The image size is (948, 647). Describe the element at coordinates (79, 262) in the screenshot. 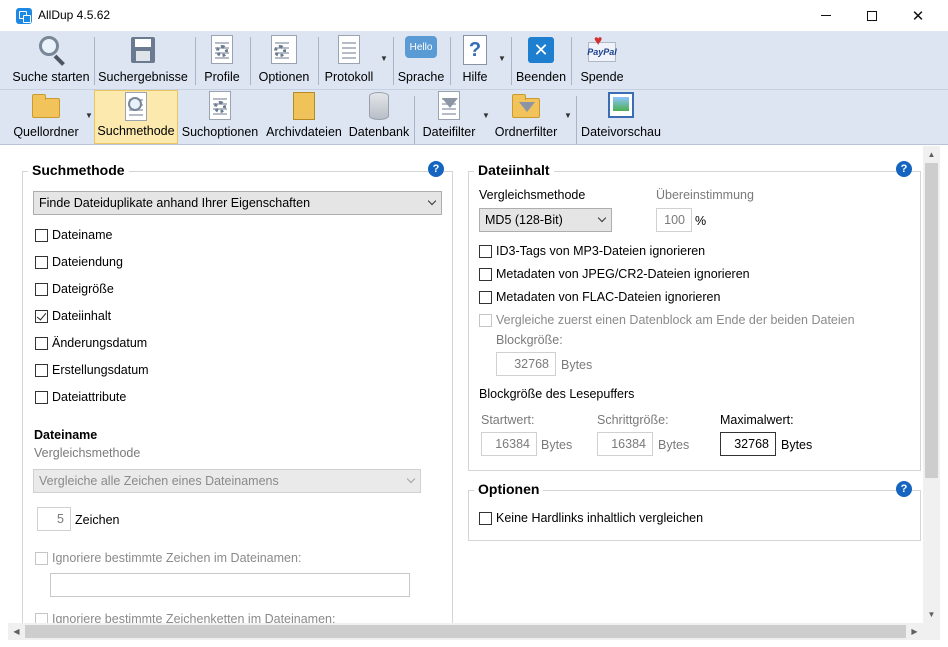

I see `checkbox-dateiendung: Dateiendung` at that location.